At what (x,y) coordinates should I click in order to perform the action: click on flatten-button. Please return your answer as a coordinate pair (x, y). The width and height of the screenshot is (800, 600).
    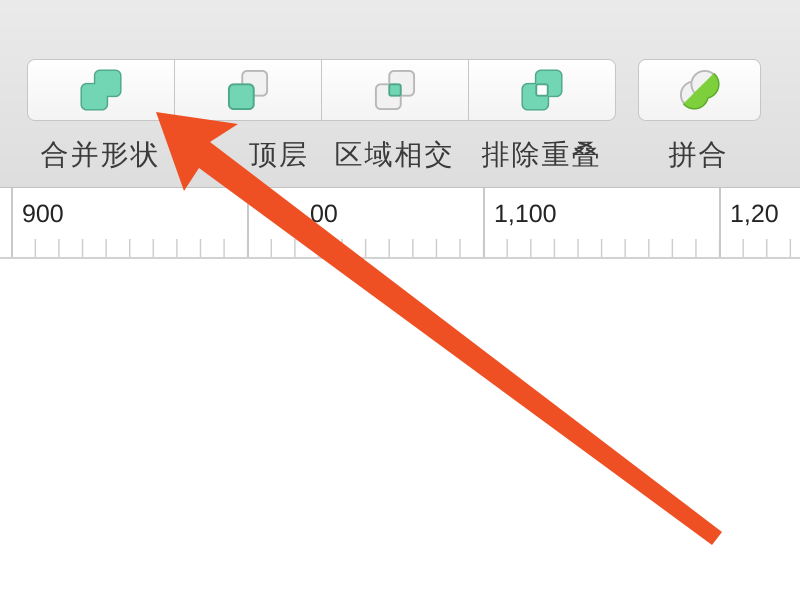
    Looking at the image, I should click on (699, 90).